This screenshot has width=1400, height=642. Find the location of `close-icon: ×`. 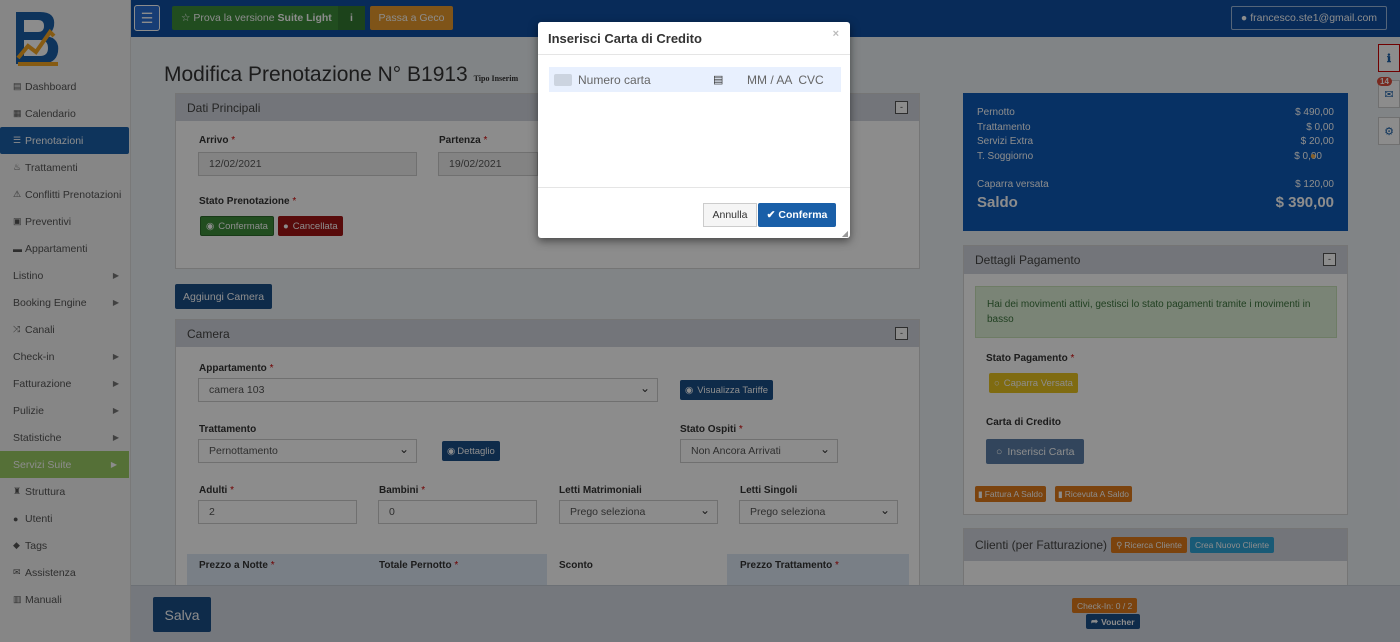

close-icon: × is located at coordinates (836, 34).